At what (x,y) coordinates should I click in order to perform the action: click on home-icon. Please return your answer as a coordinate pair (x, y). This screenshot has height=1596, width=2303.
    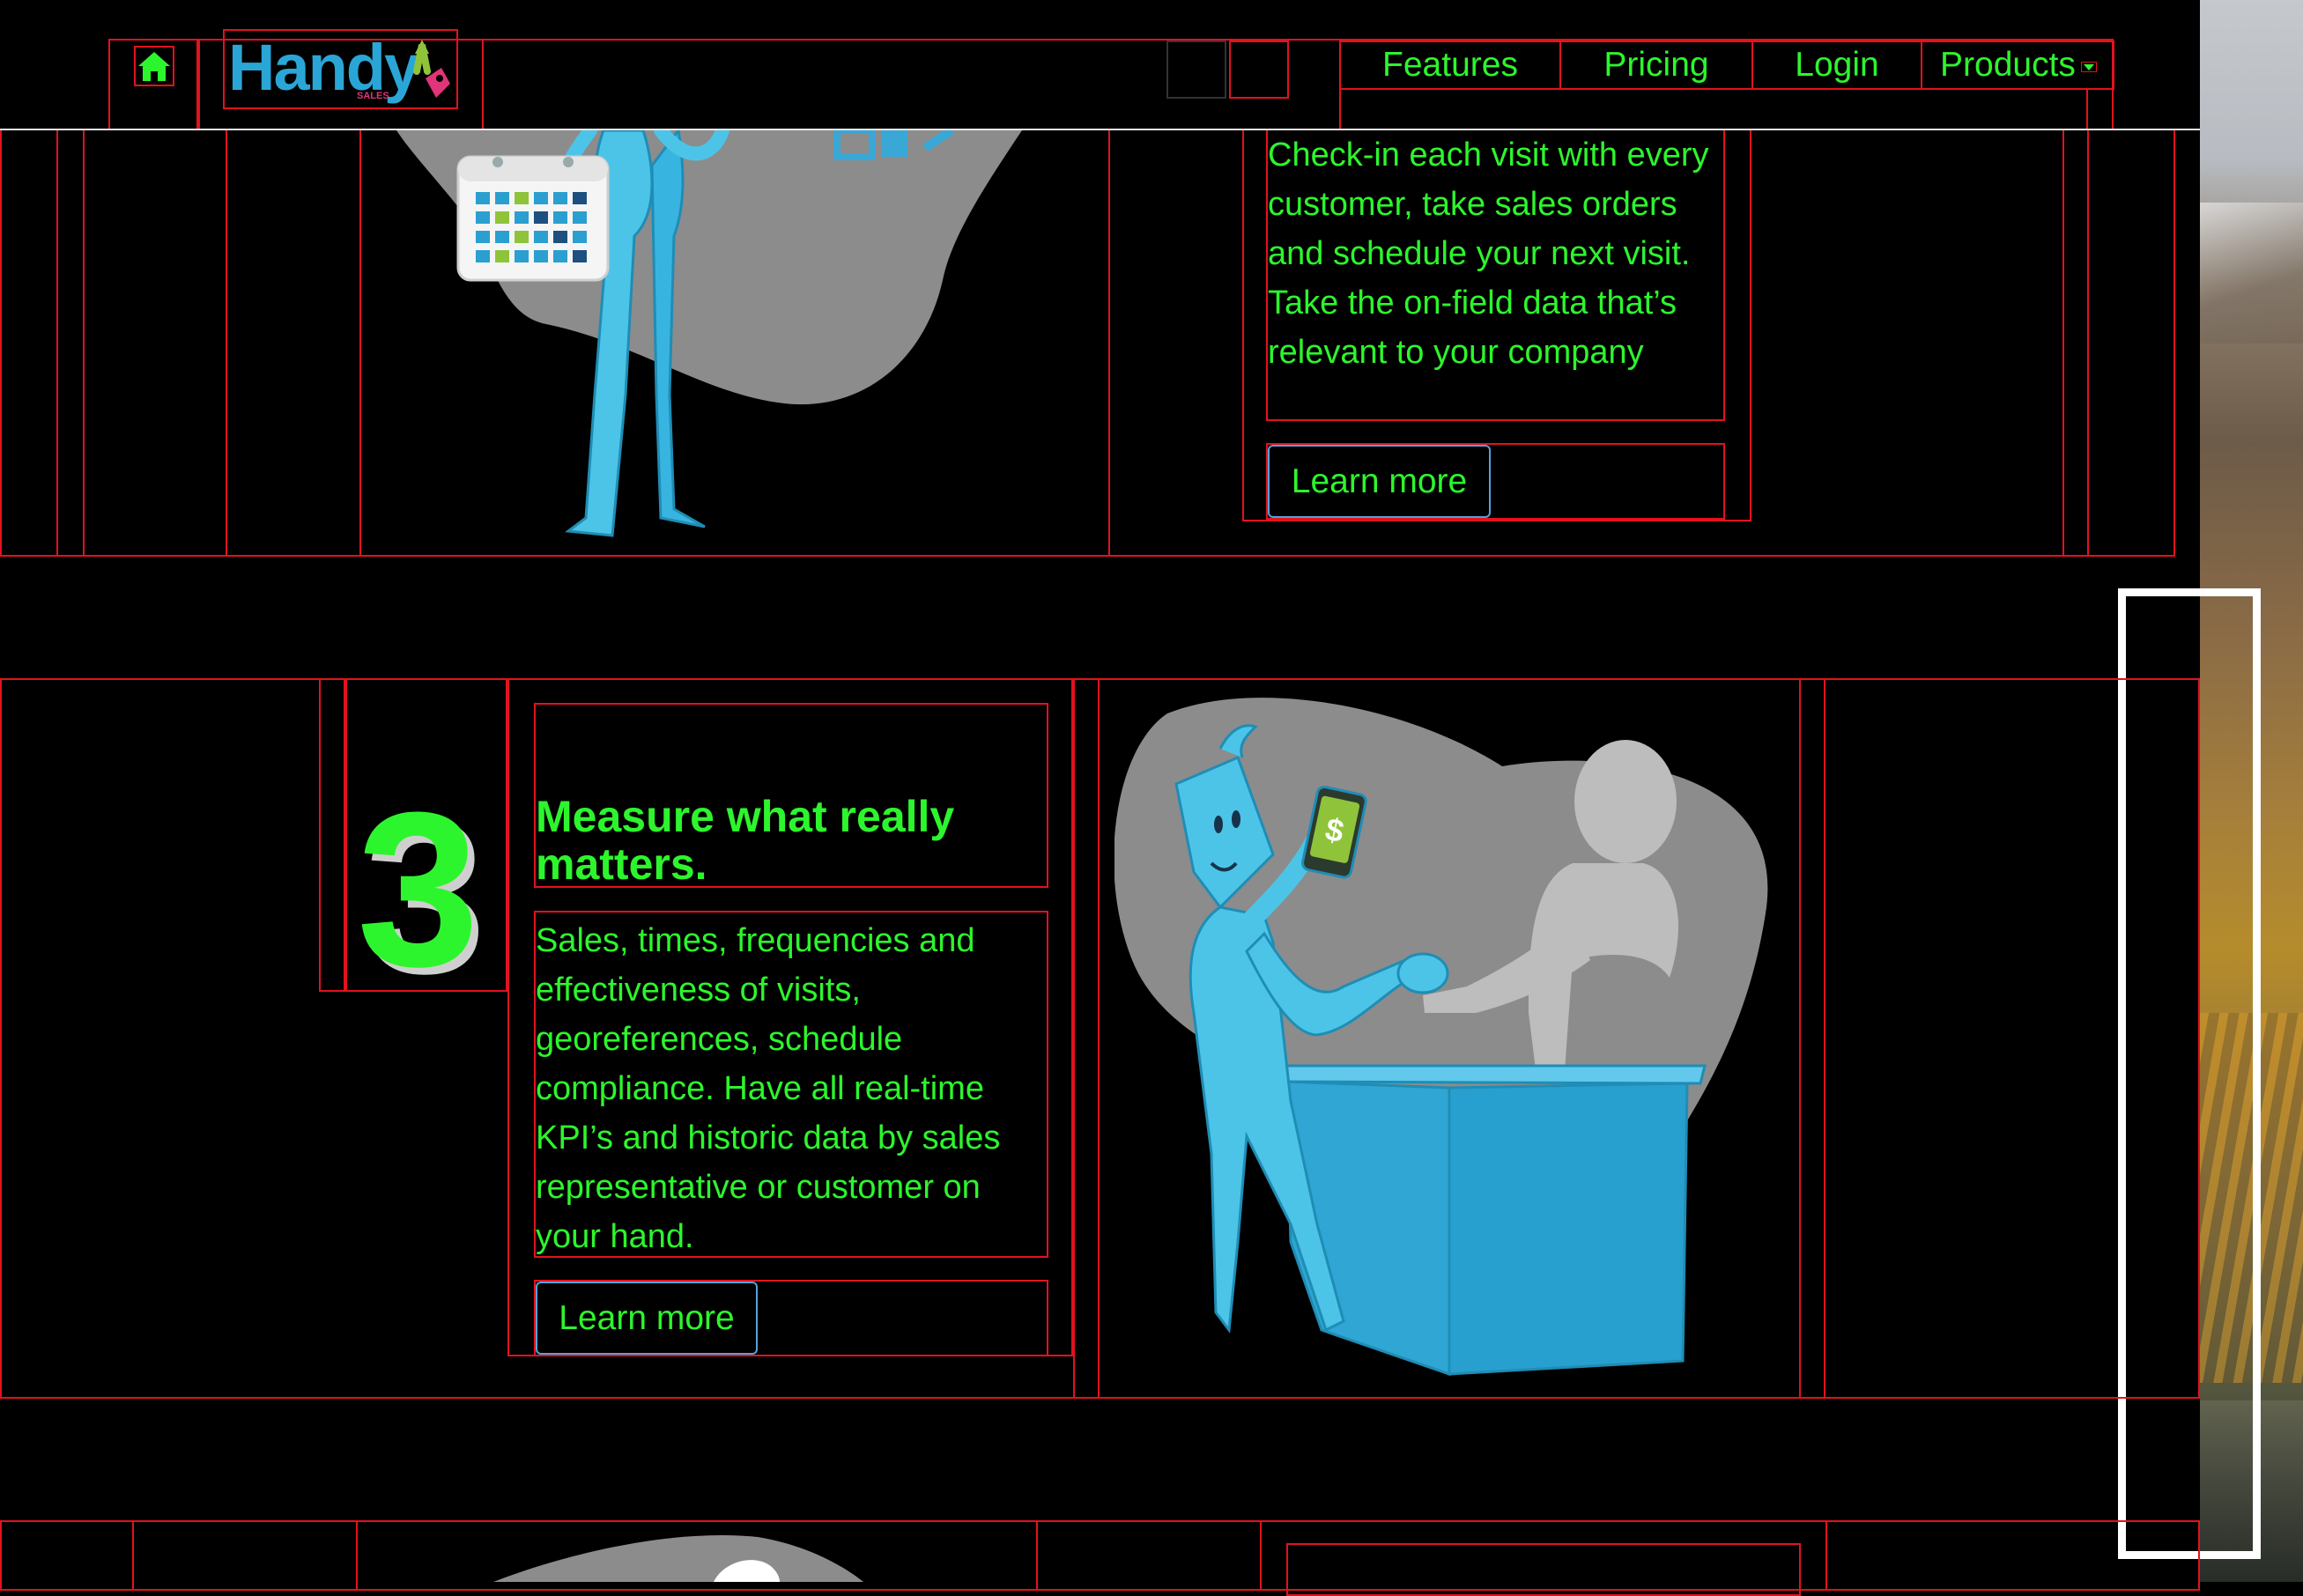
    Looking at the image, I should click on (154, 66).